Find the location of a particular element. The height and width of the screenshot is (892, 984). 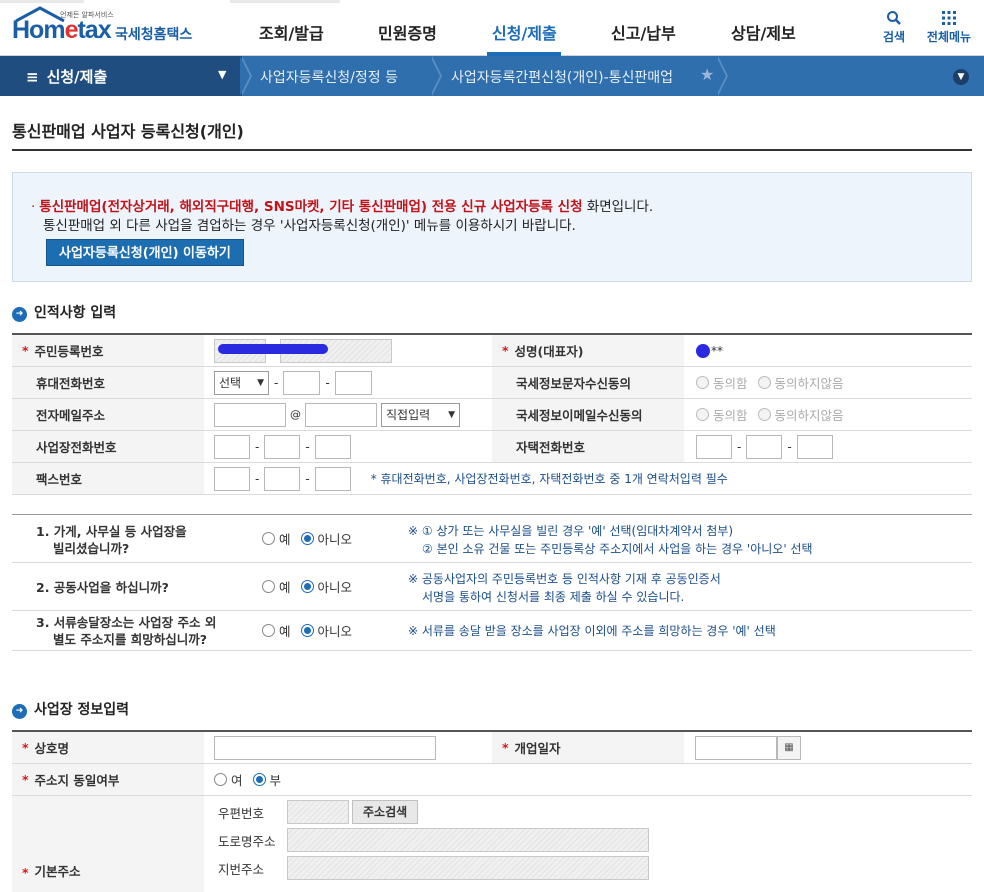

mobile-field: 선택 - - is located at coordinates (293, 382).